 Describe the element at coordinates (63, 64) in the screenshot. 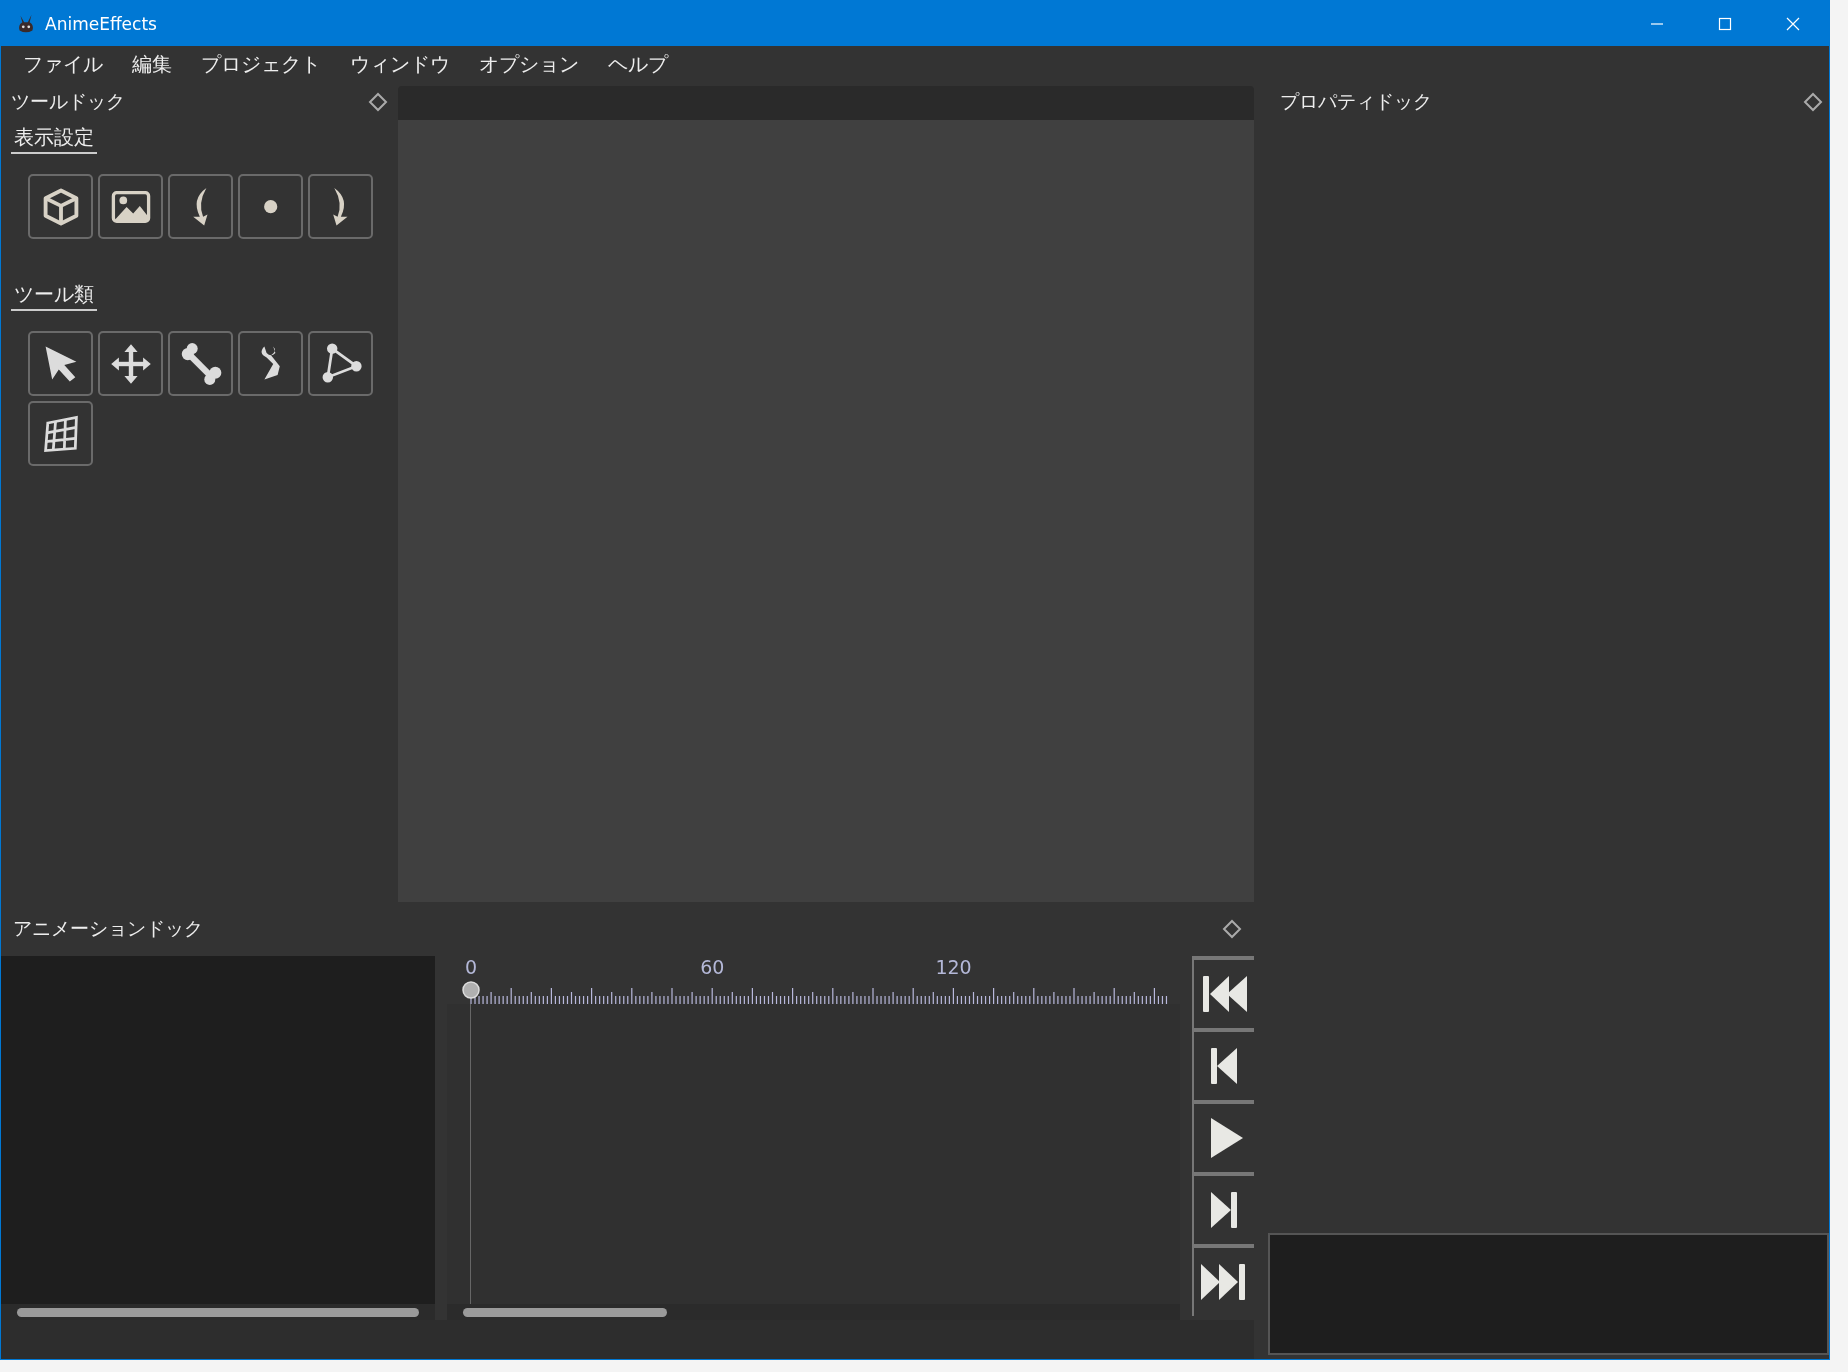

I see `menu-item: ファイル` at that location.